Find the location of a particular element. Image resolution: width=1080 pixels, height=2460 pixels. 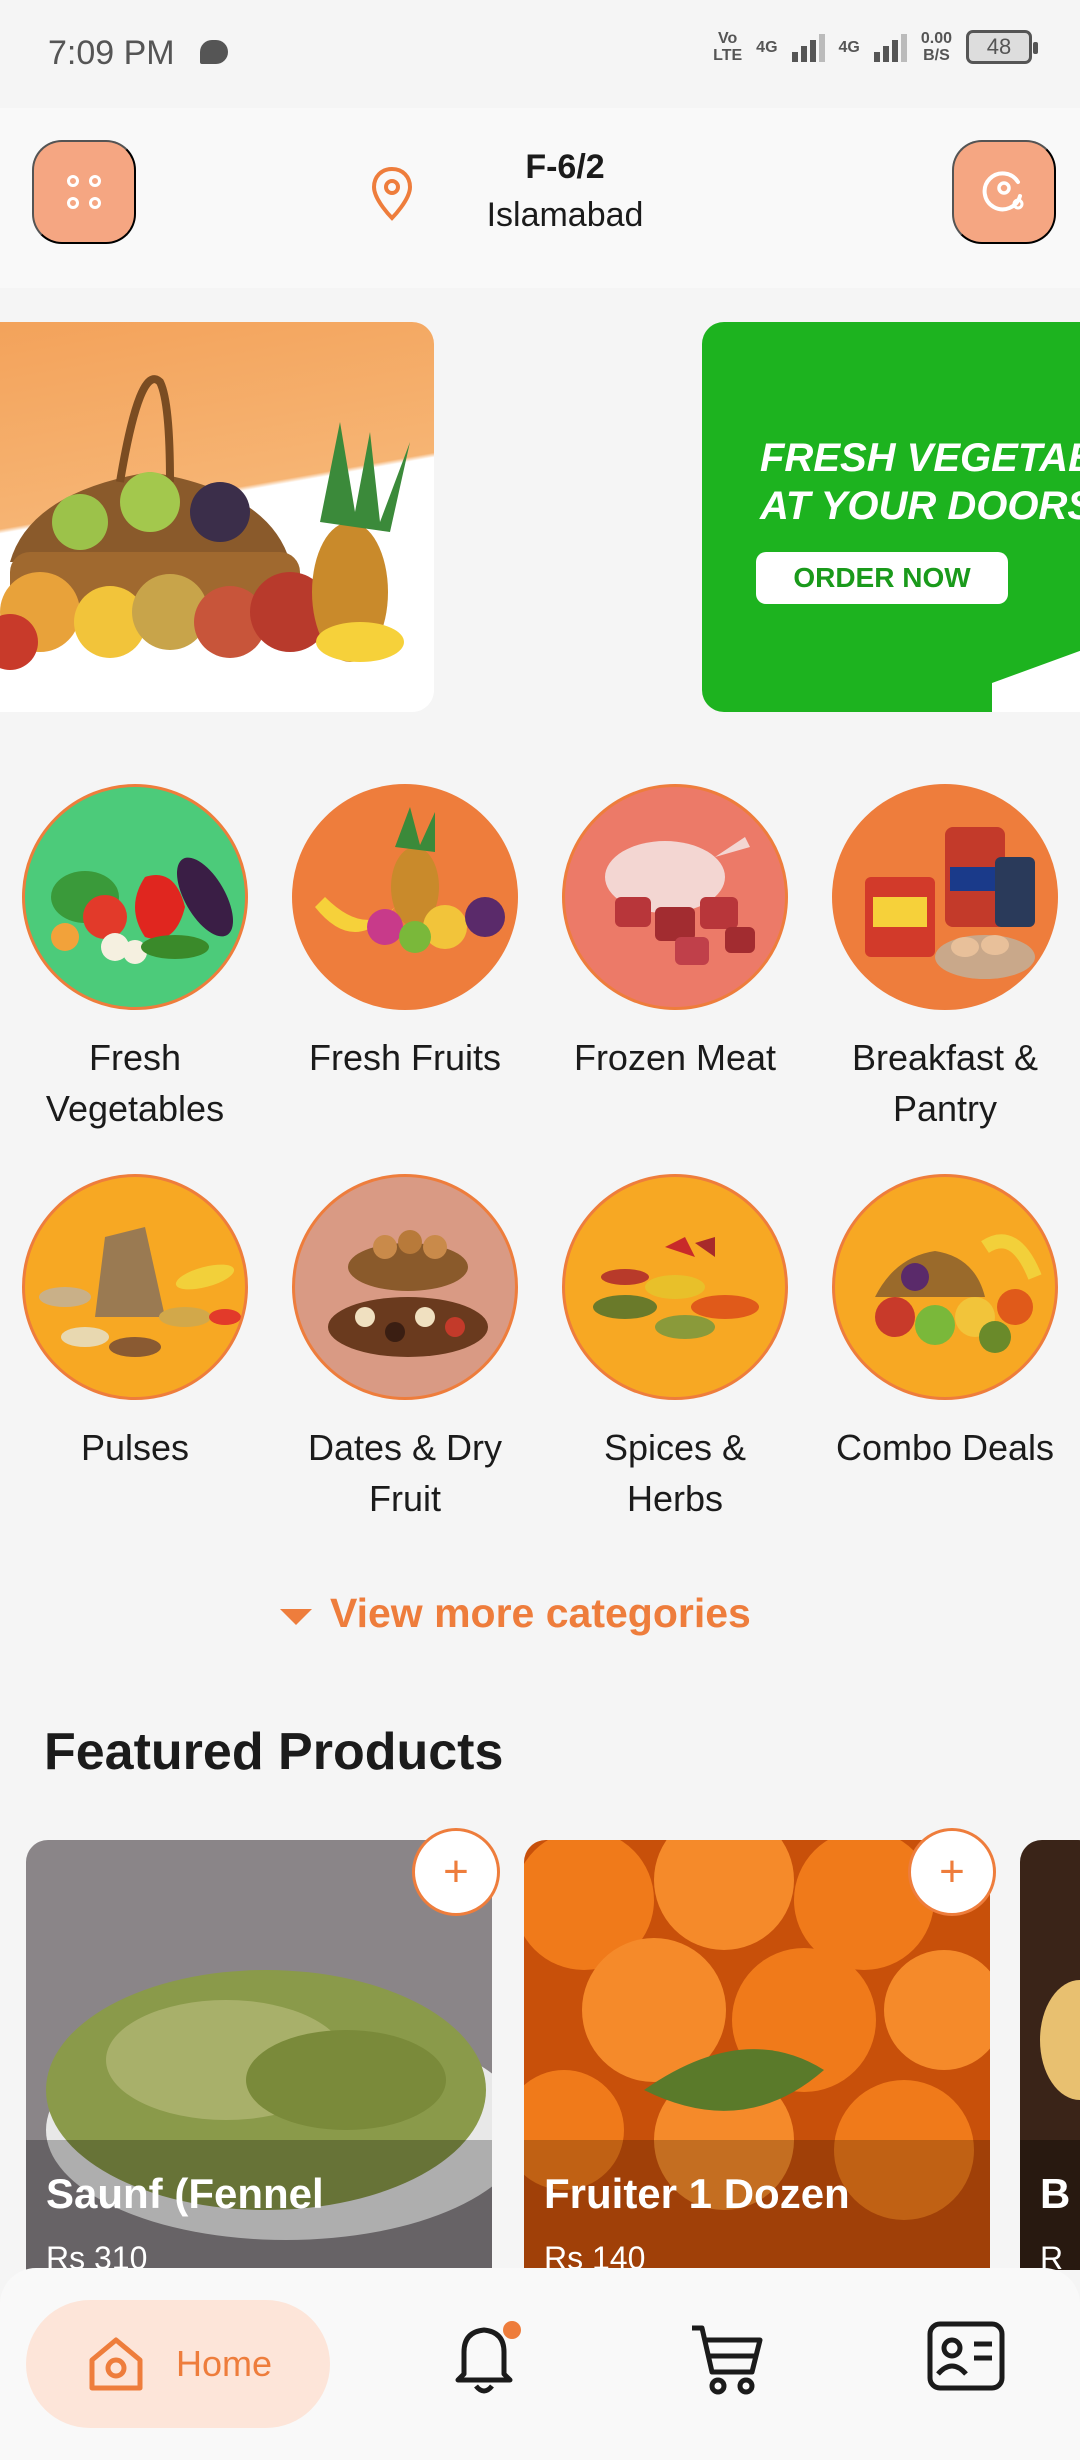

product-name: Fruiter 1 Dozen is located at coordinates (697, 2193).